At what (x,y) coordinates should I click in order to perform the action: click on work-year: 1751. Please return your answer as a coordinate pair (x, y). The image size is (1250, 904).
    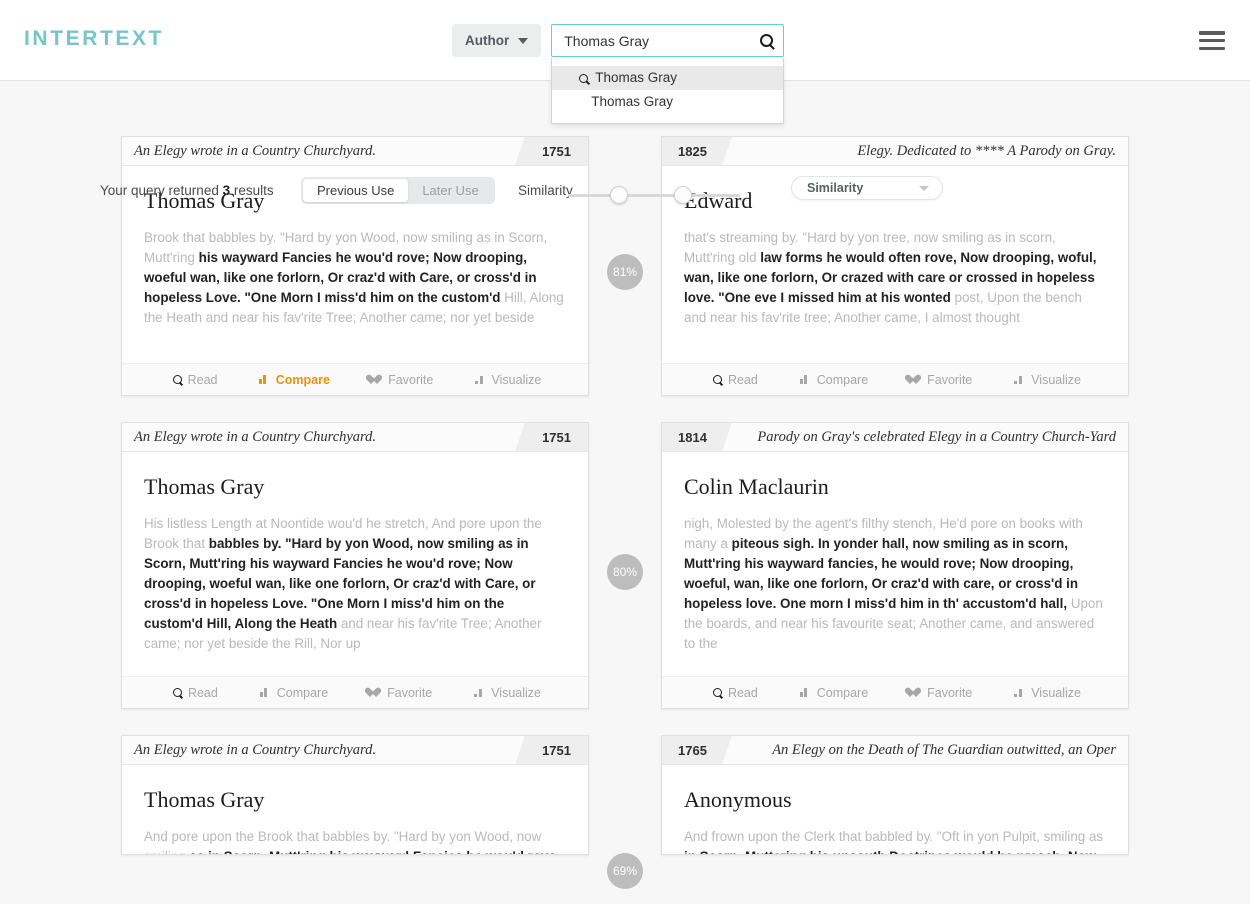
    Looking at the image, I should click on (565, 750).